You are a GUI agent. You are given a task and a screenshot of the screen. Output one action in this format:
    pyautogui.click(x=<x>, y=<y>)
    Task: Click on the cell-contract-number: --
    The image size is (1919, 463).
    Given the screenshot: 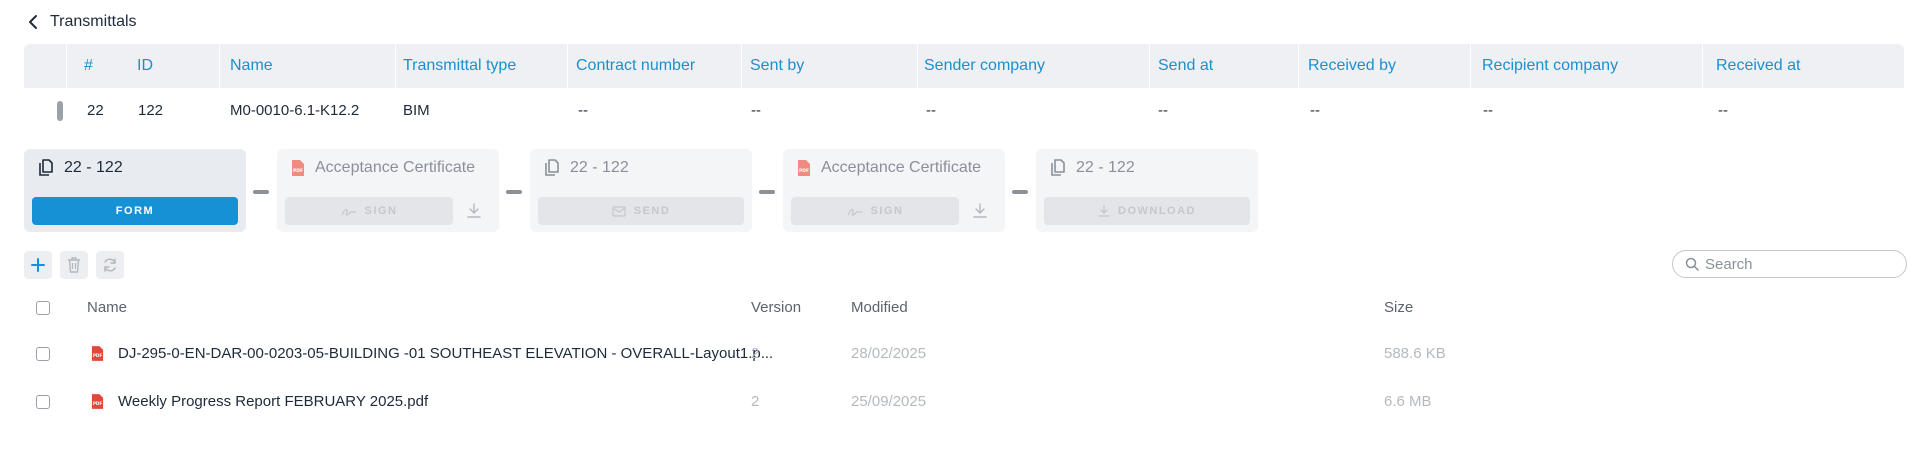 What is the action you would take?
    pyautogui.click(x=583, y=110)
    